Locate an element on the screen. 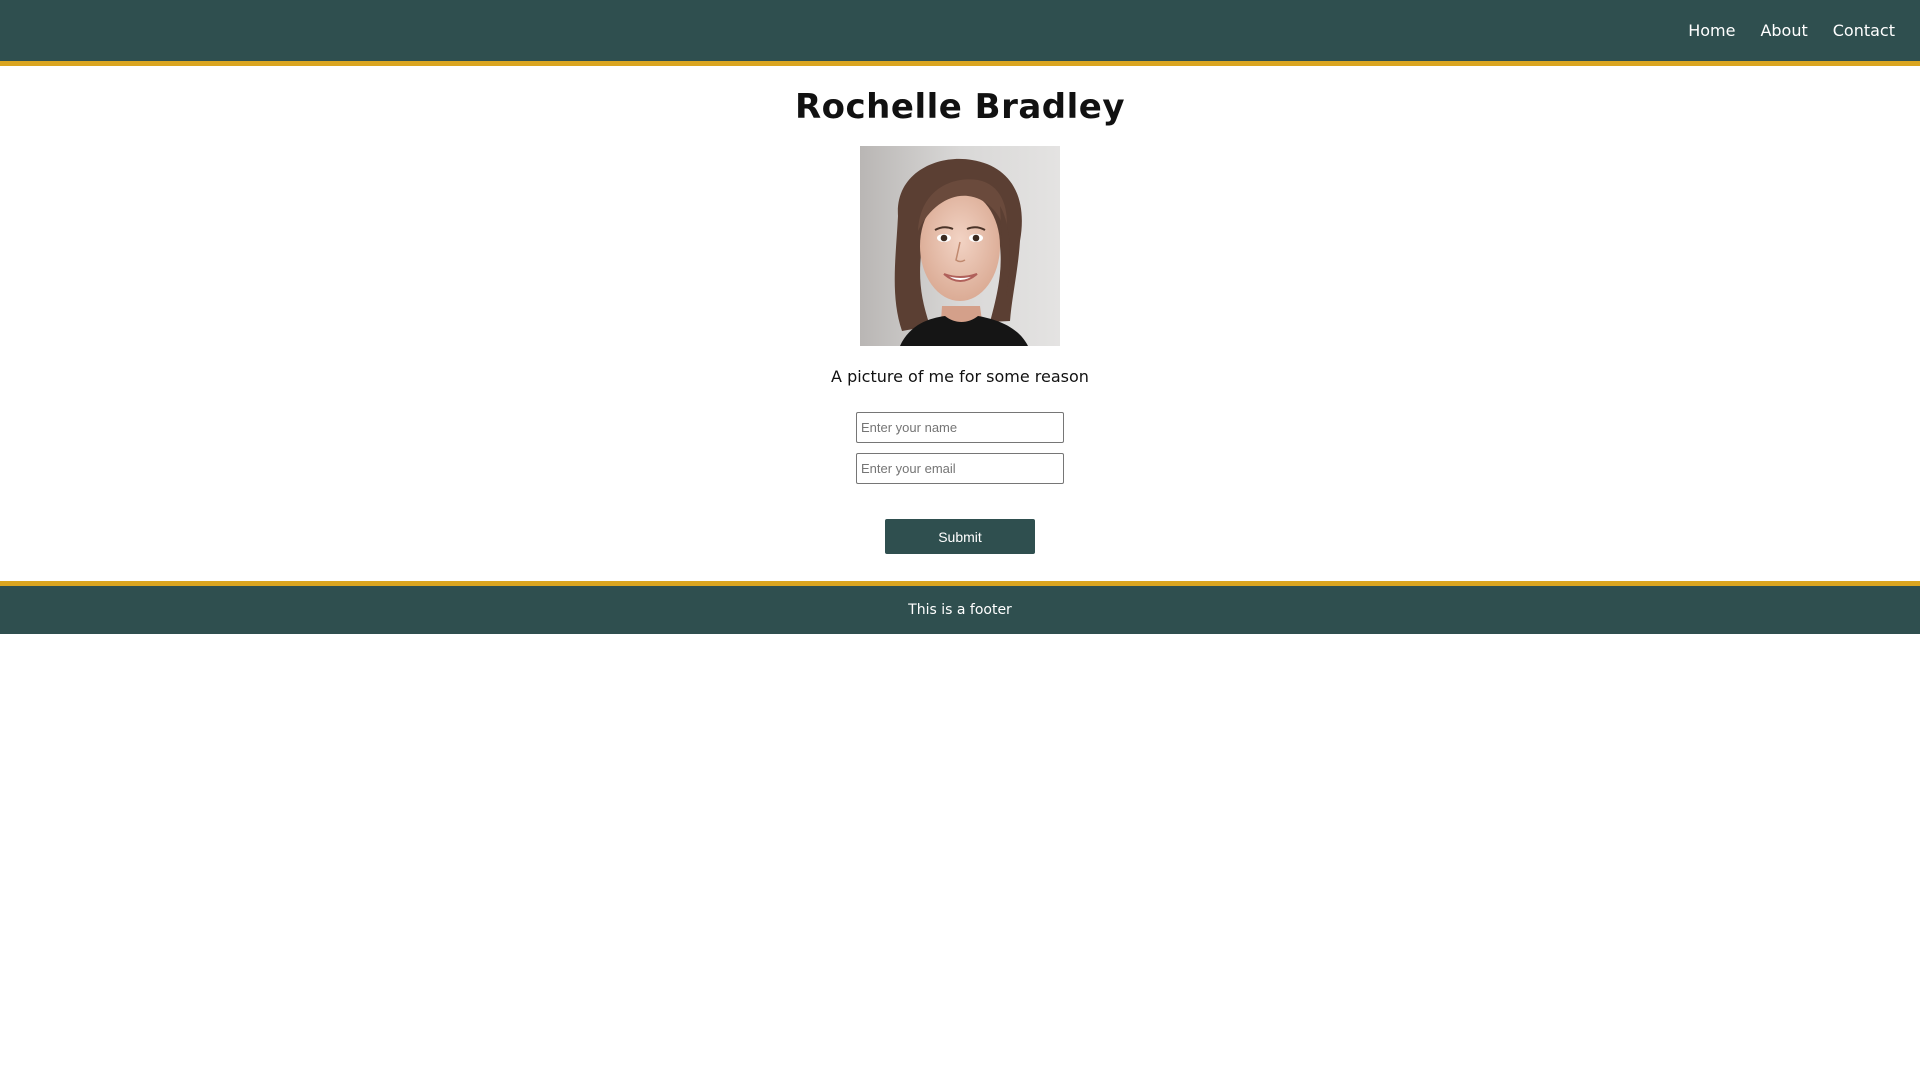 Image resolution: width=1920 pixels, height=1080 pixels. nav-link-contact: Contact is located at coordinates (1864, 30).